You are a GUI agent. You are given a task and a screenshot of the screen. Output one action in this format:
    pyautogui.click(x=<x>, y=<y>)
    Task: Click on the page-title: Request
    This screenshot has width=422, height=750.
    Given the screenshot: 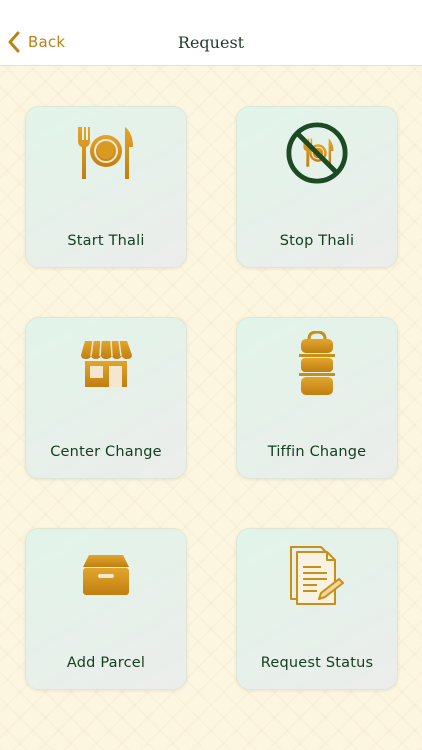 What is the action you would take?
    pyautogui.click(x=211, y=42)
    